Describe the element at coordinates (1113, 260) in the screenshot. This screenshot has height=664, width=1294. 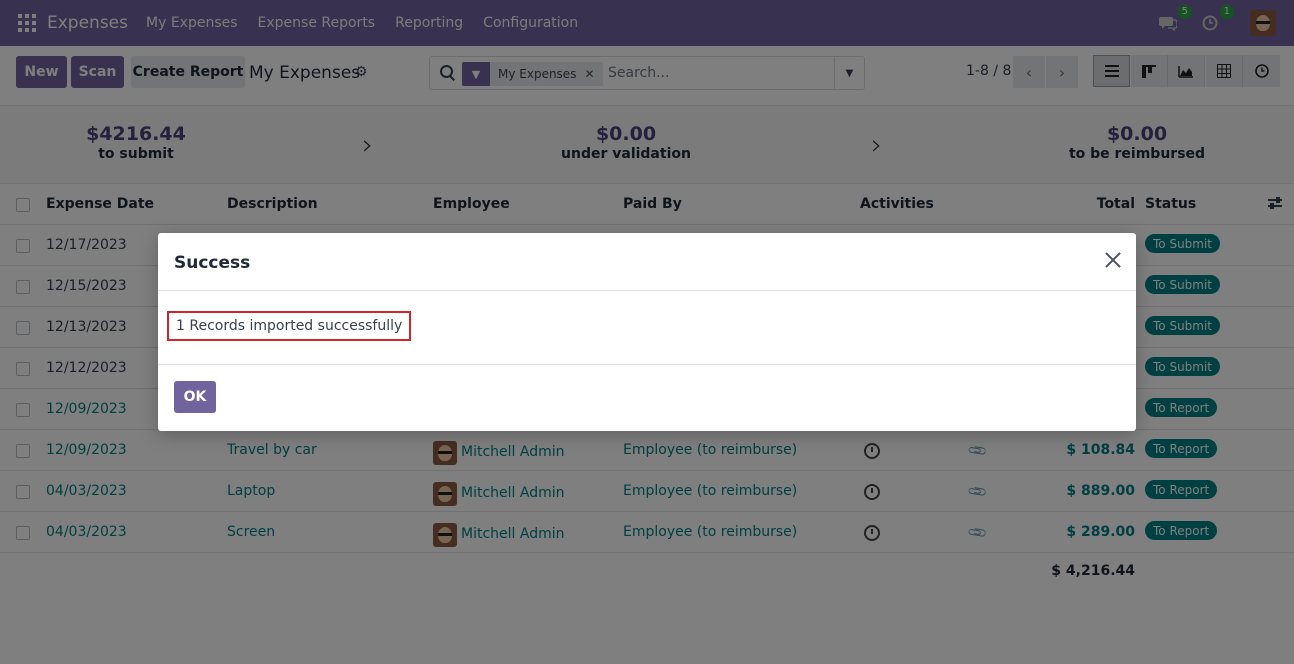
I see `close-icon` at that location.